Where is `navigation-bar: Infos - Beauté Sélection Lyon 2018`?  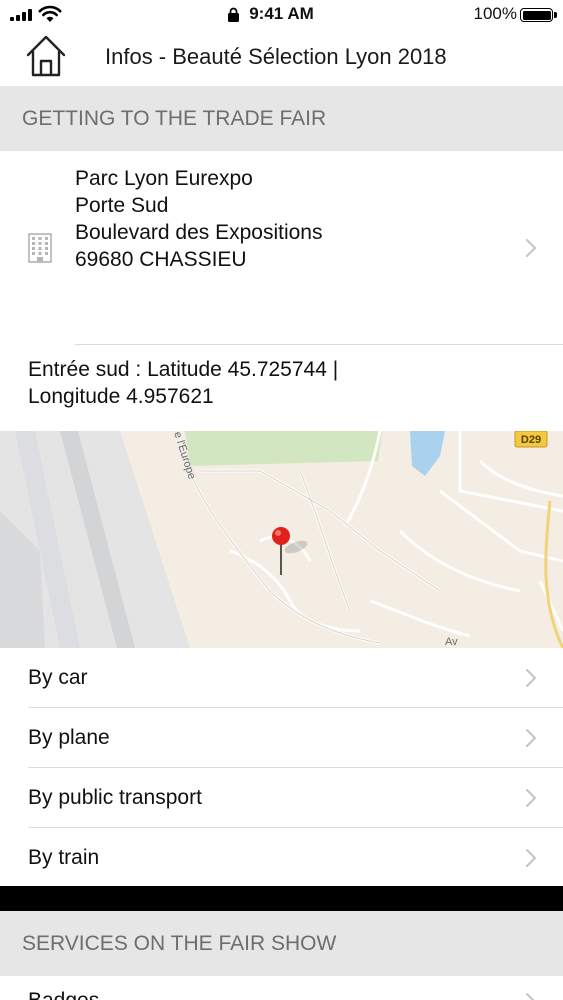 navigation-bar: Infos - Beauté Sélection Lyon 2018 is located at coordinates (281, 58).